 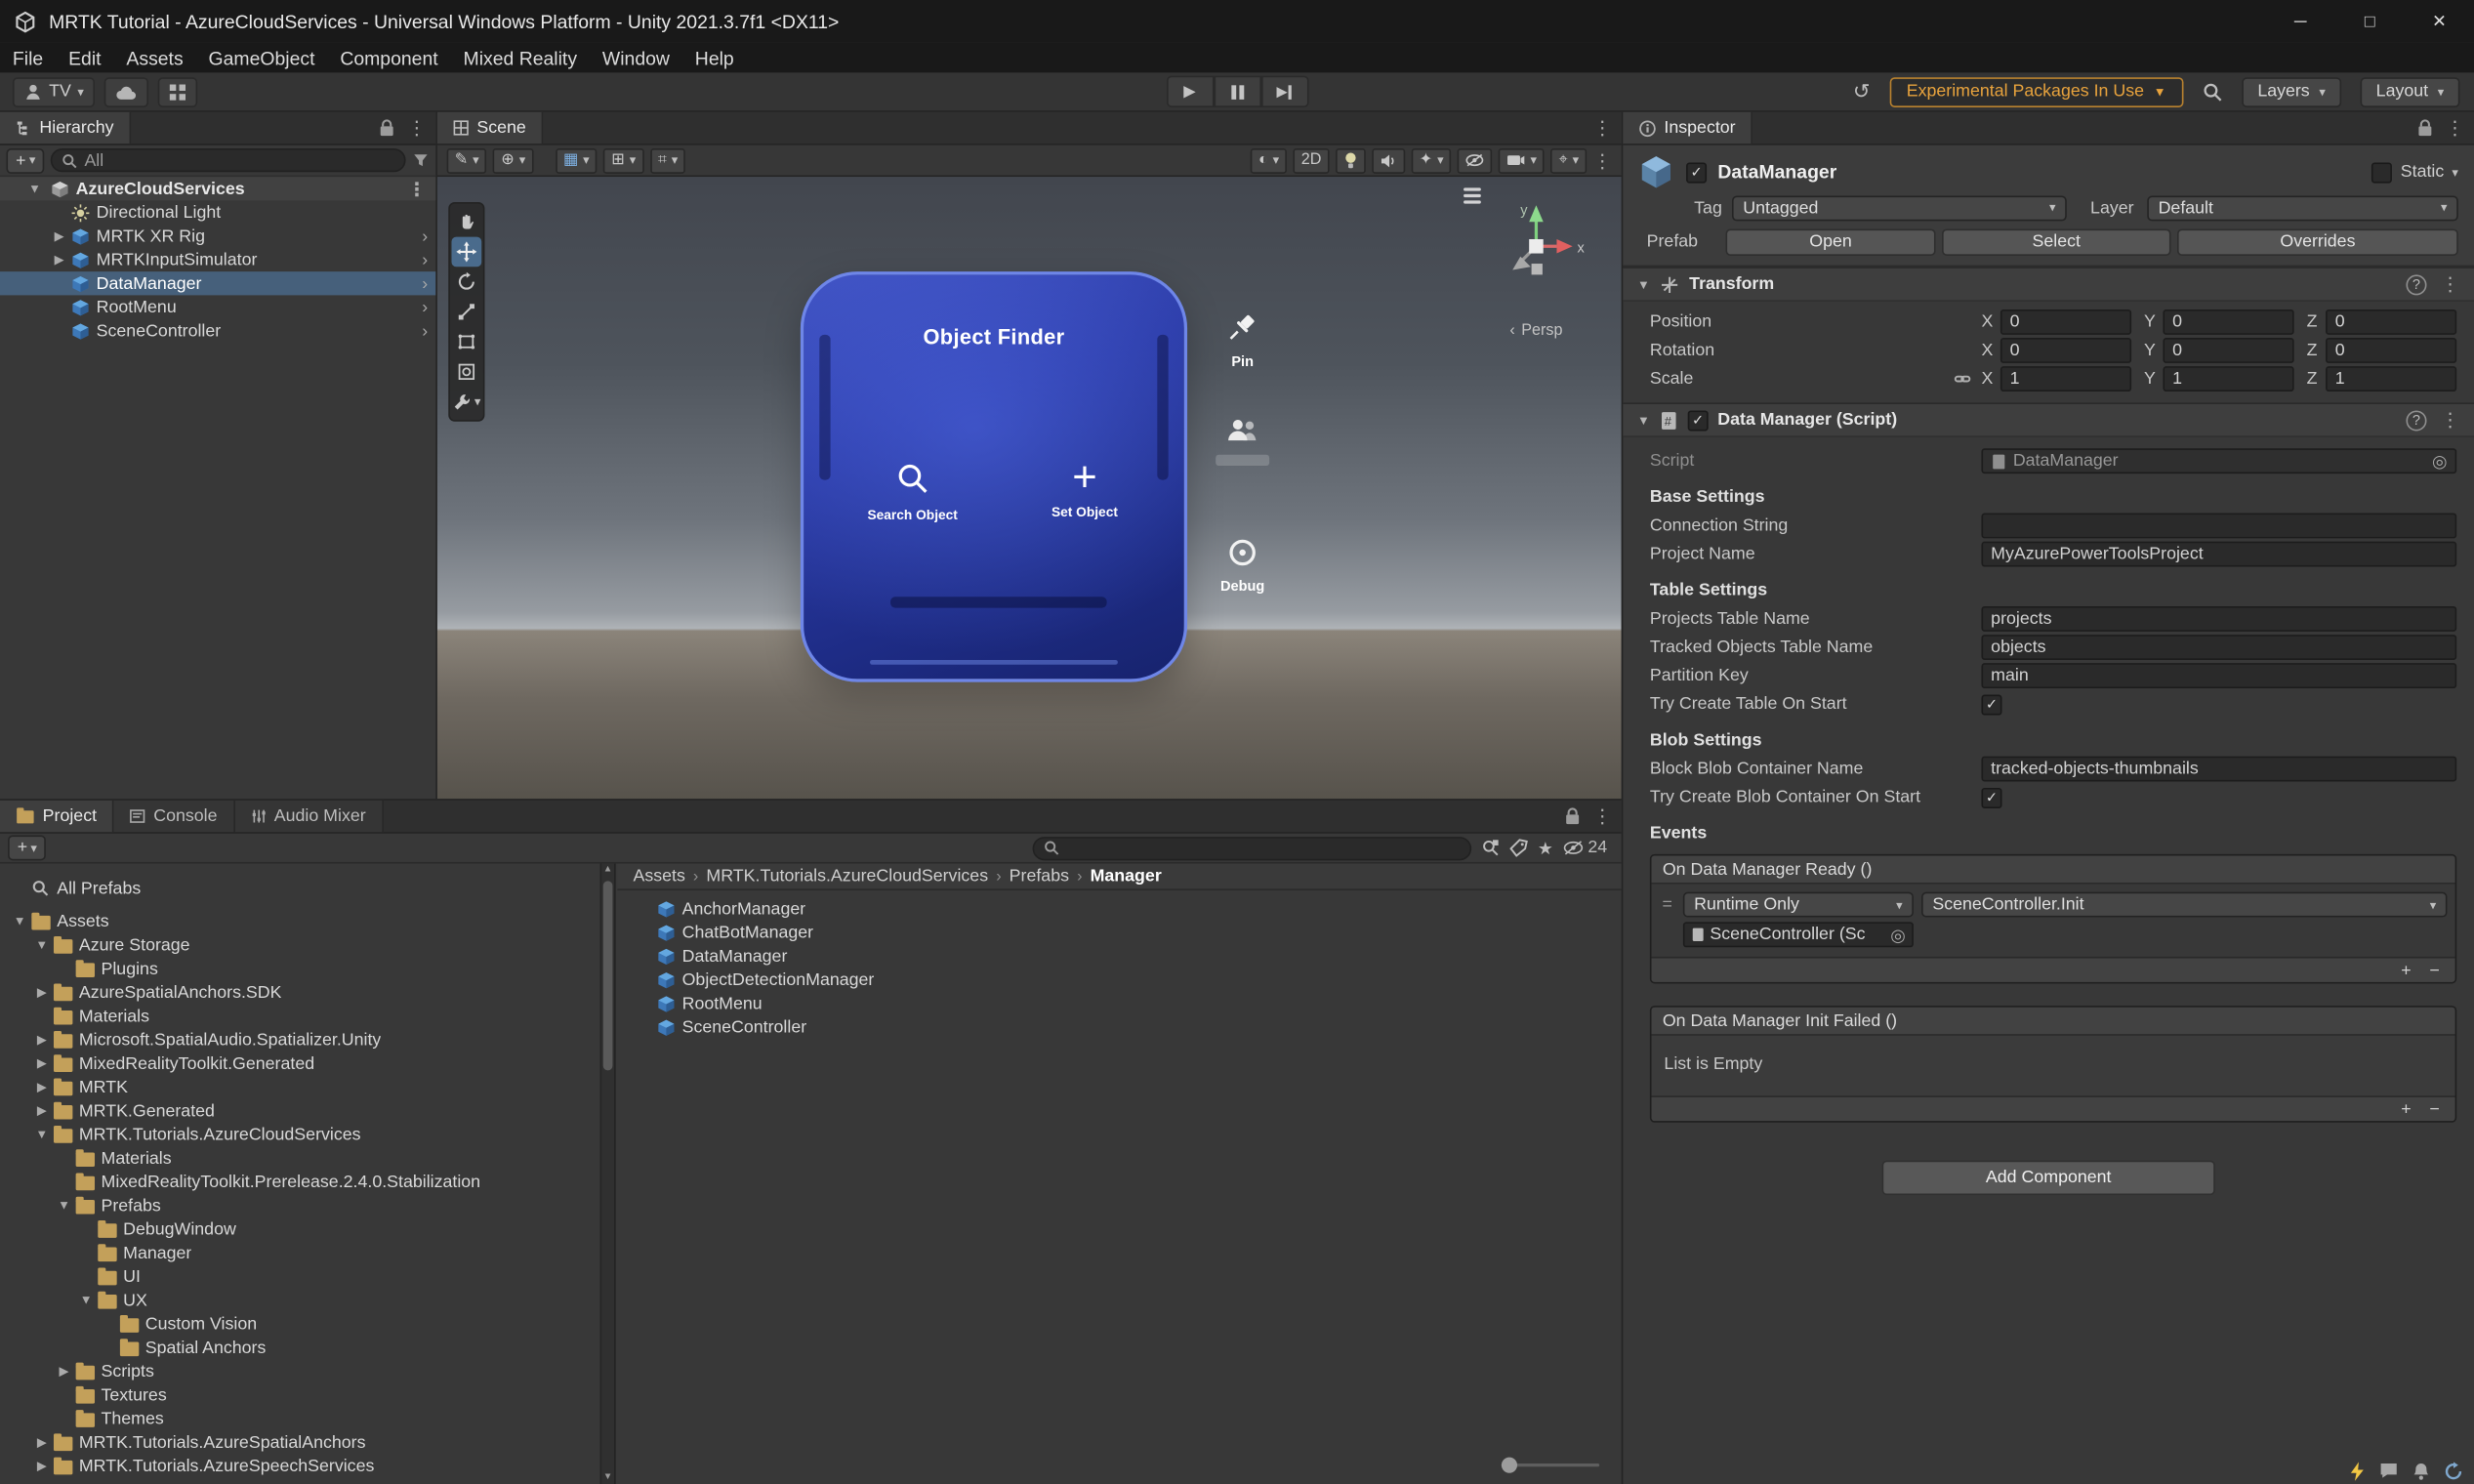 What do you see at coordinates (2410, 92) in the screenshot?
I see `layout-dropdown: Layout ▾` at bounding box center [2410, 92].